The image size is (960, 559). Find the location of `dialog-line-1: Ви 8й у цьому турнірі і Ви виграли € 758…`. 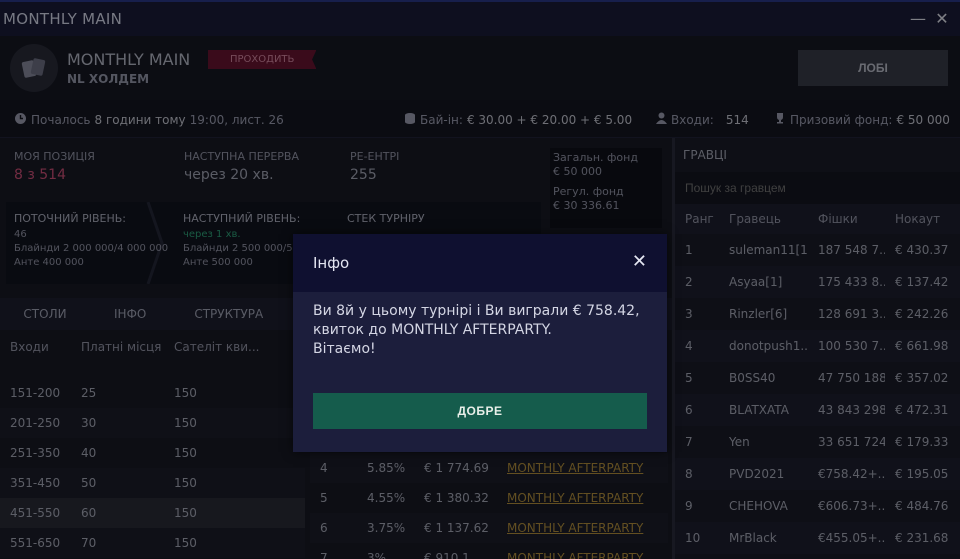

dialog-line-1: Ви 8й у цьому турнірі і Ви виграли € 758… is located at coordinates (476, 311).